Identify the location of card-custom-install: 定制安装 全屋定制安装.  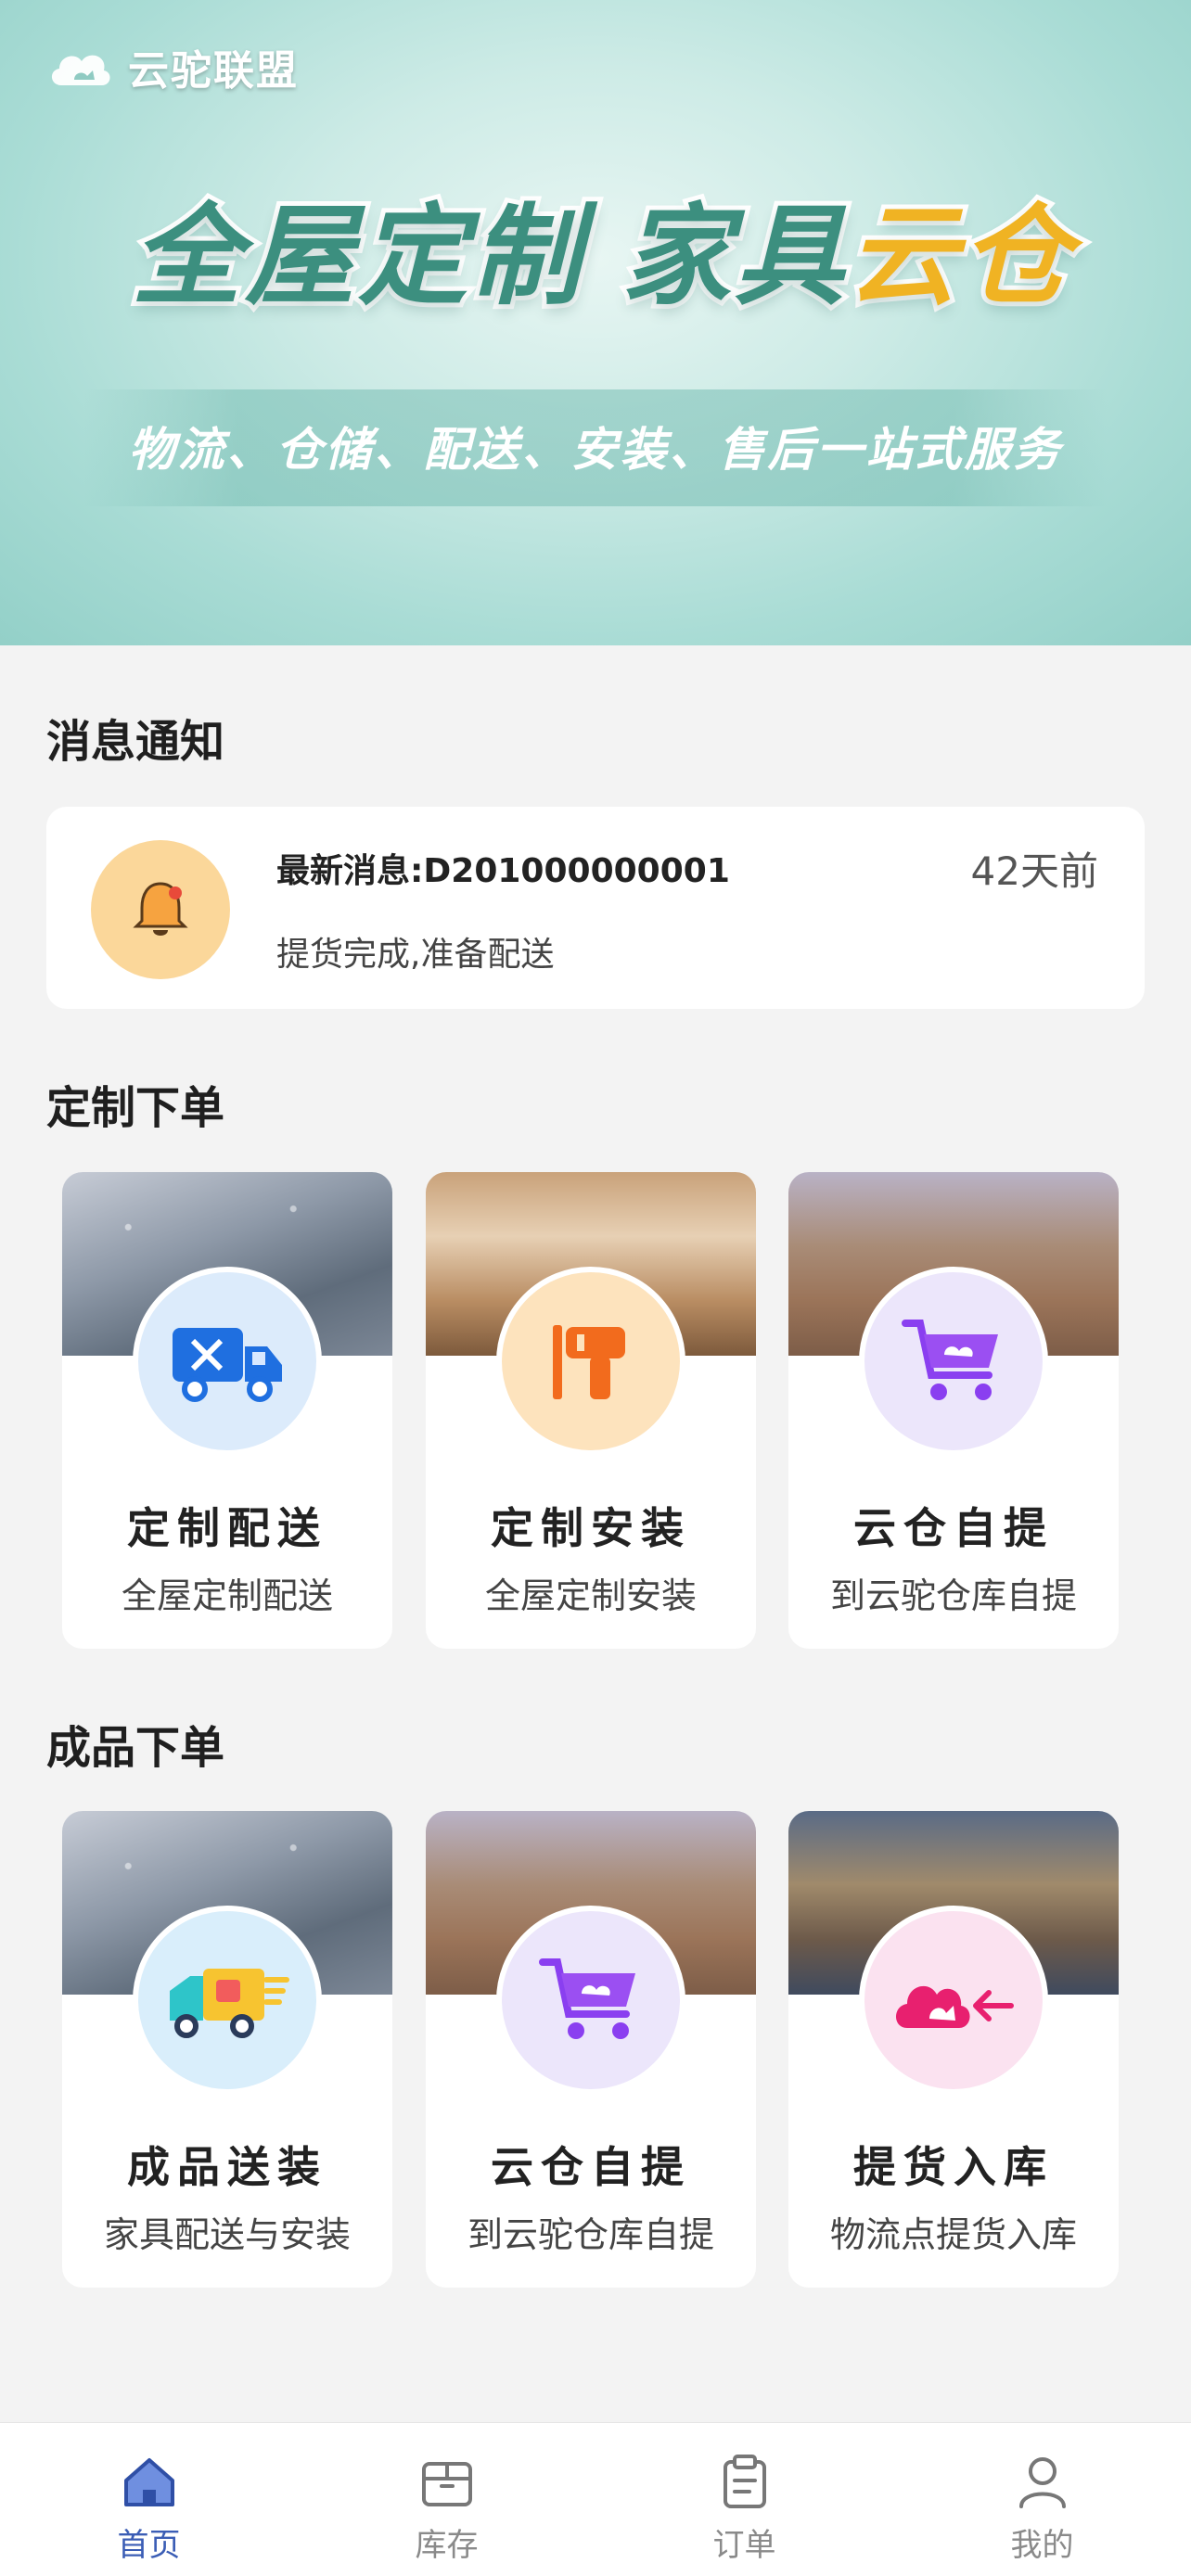
(591, 1411).